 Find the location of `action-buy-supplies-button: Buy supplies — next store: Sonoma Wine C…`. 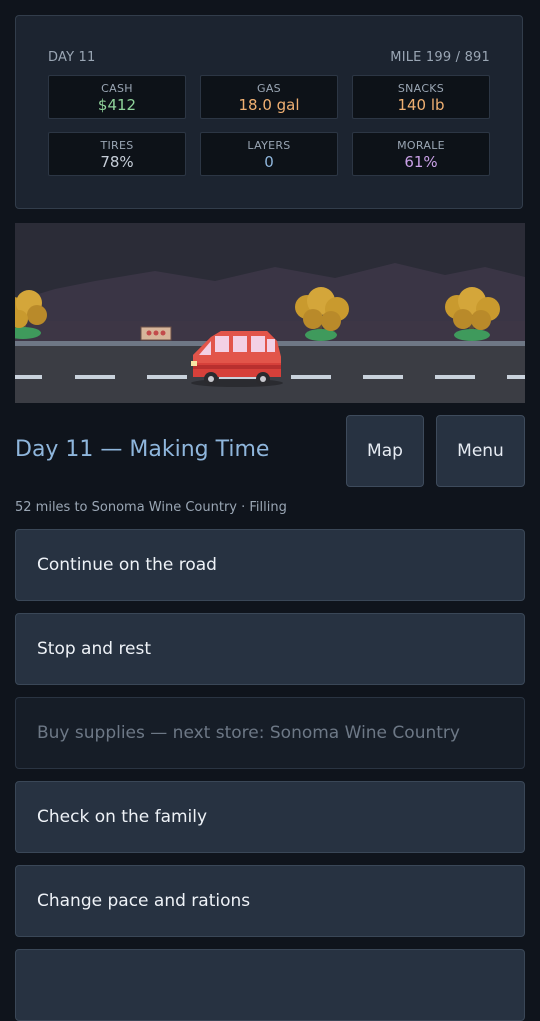

action-buy-supplies-button: Buy supplies — next store: Sonoma Wine C… is located at coordinates (270, 733).